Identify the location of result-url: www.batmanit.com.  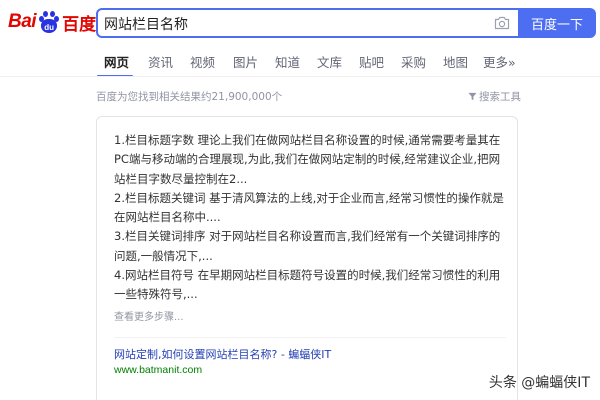
(158, 370).